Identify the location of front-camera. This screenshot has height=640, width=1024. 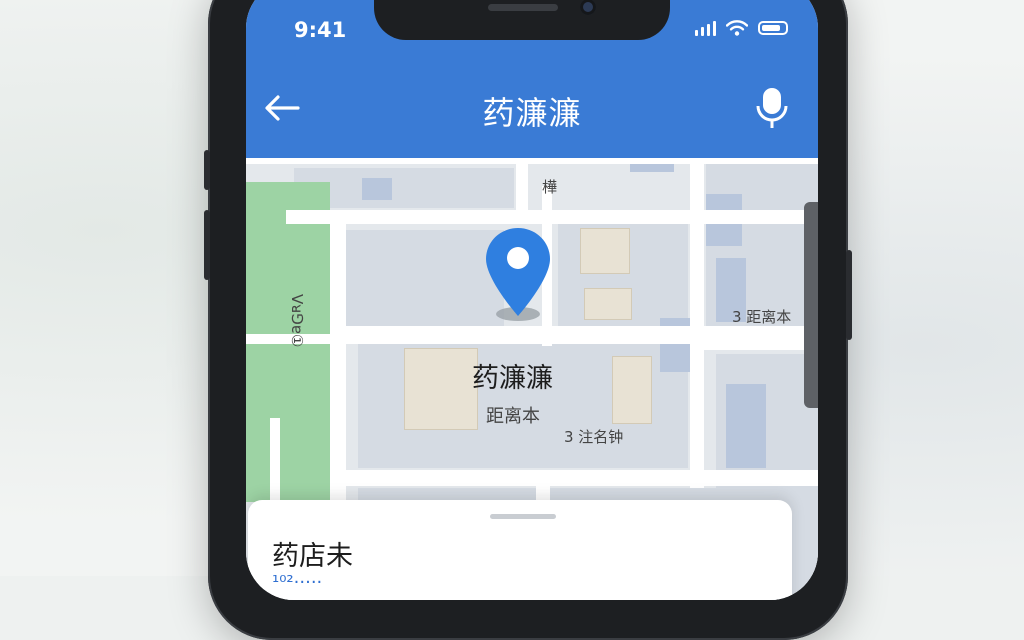
(588, 7).